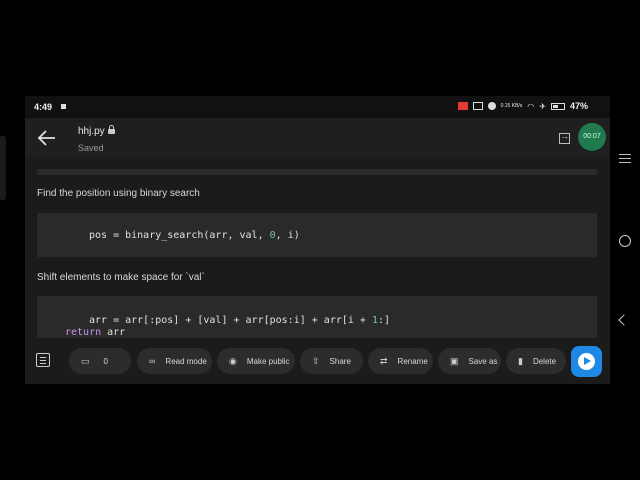  What do you see at coordinates (121, 277) in the screenshot?
I see `comment-text: Shift elements to make space for `val`` at bounding box center [121, 277].